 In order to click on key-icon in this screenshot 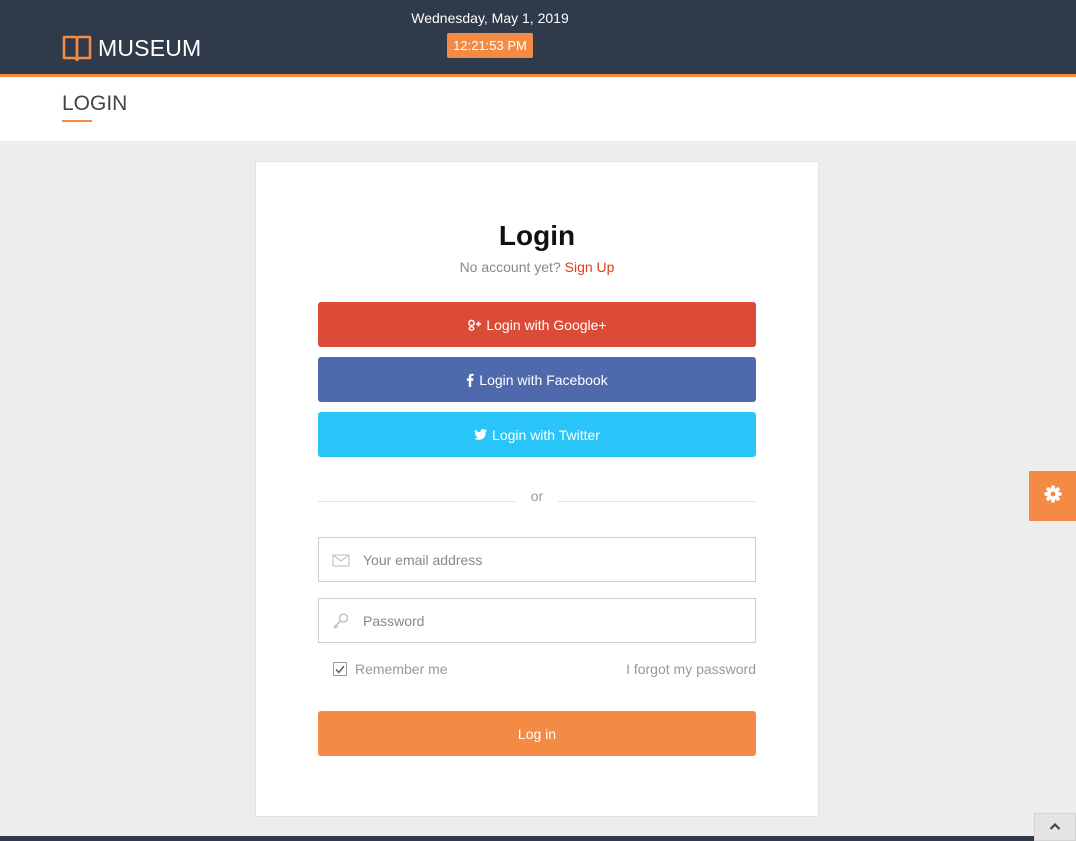, I will do `click(341, 621)`.